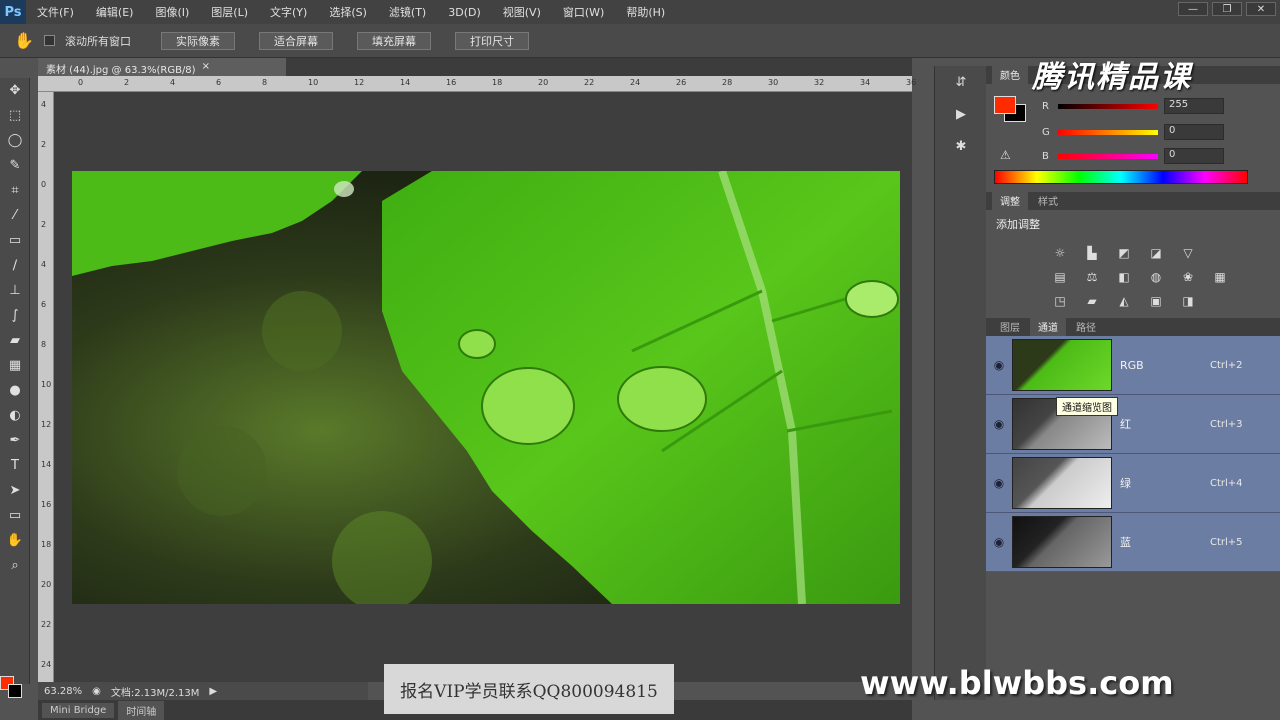 The height and width of the screenshot is (720, 1280). What do you see at coordinates (1124, 301) in the screenshot?
I see `threshold-icon: ◭` at bounding box center [1124, 301].